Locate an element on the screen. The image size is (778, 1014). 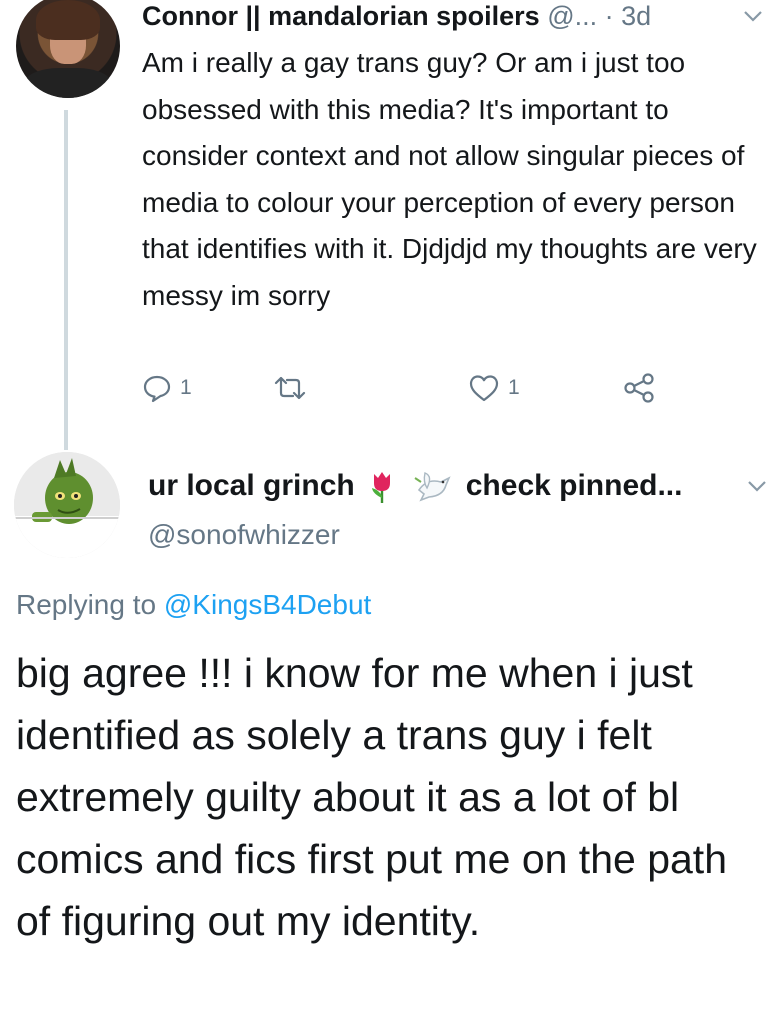
replying-mention-link: @KingsB4Debut is located at coordinates (267, 604).